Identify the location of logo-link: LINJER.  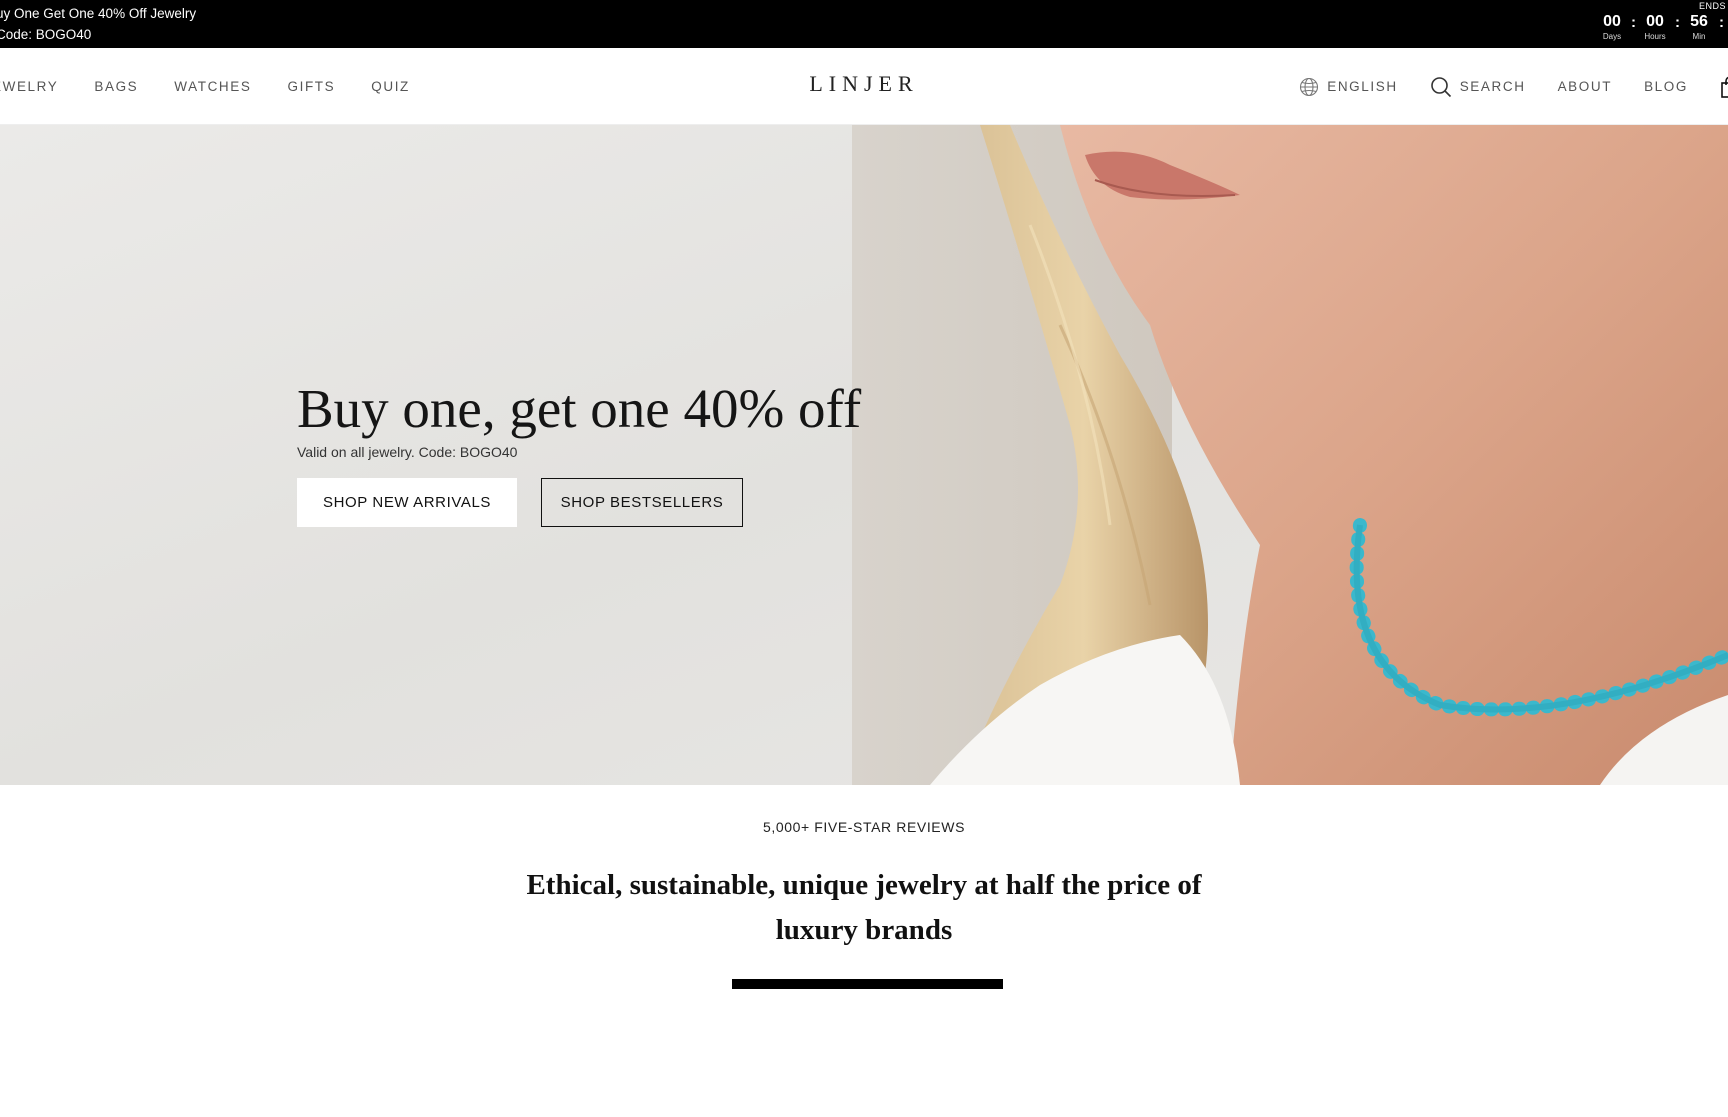
(863, 83).